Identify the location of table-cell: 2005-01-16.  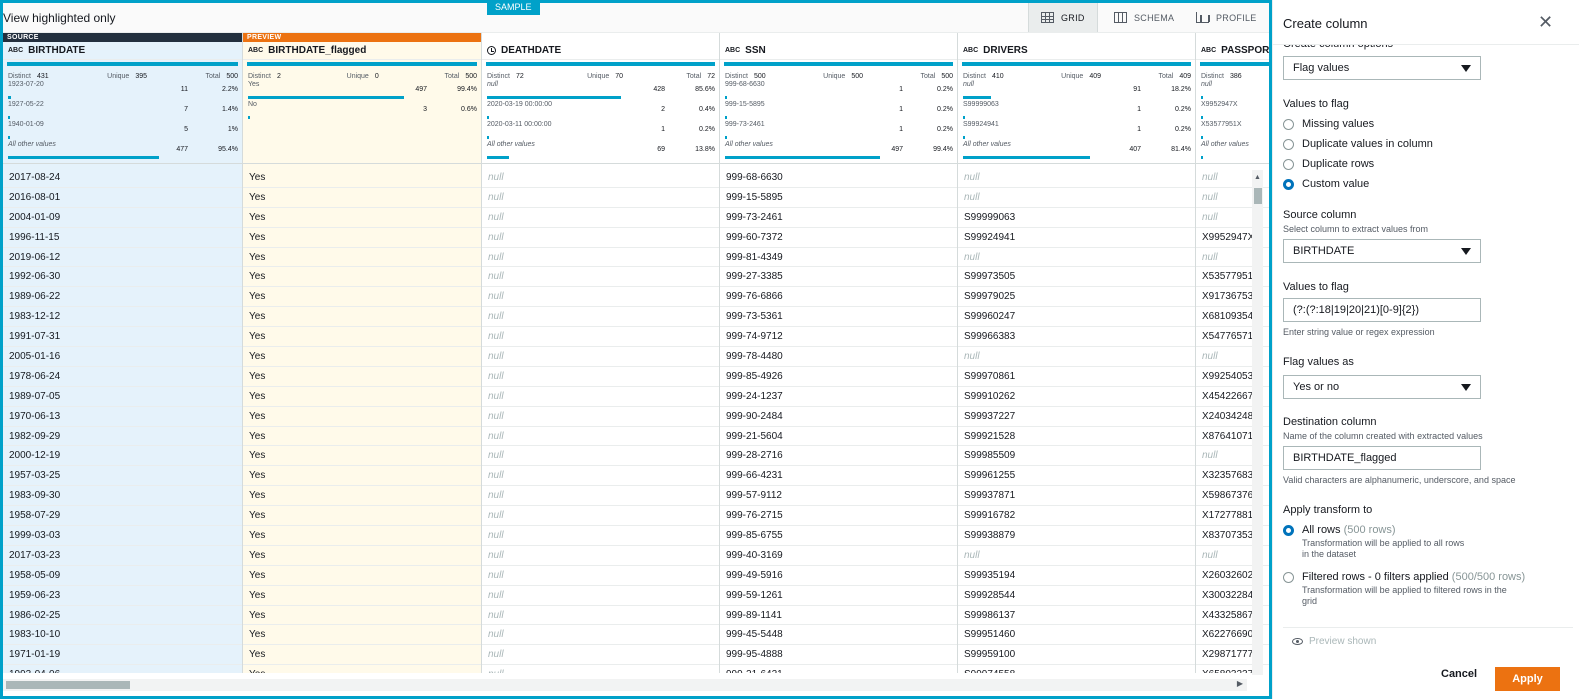
(122, 357).